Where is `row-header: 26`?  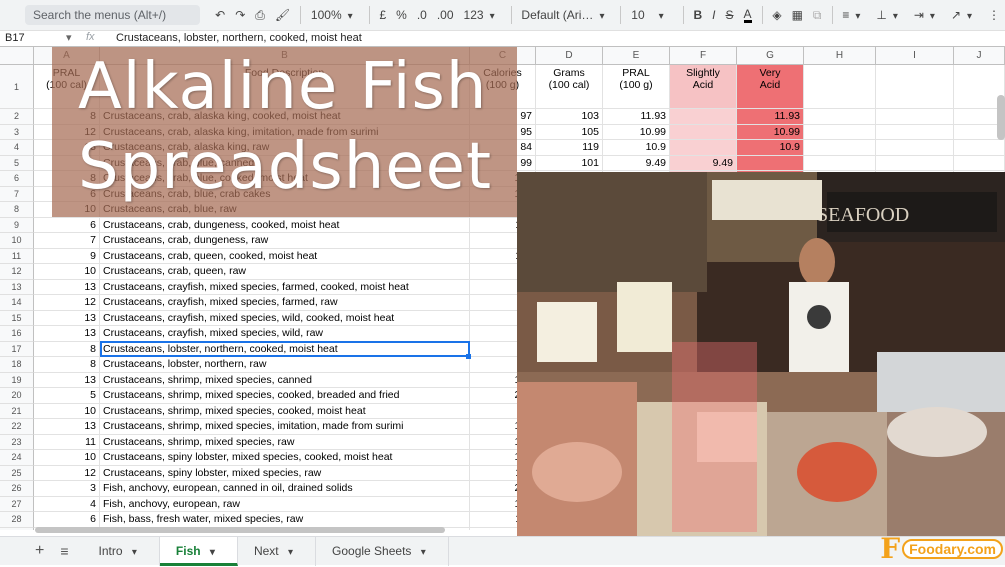 row-header: 26 is located at coordinates (17, 489).